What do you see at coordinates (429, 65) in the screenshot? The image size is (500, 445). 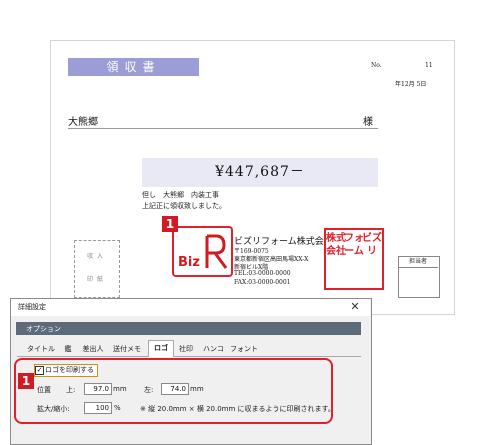 I see `receipt-number-value: 11` at bounding box center [429, 65].